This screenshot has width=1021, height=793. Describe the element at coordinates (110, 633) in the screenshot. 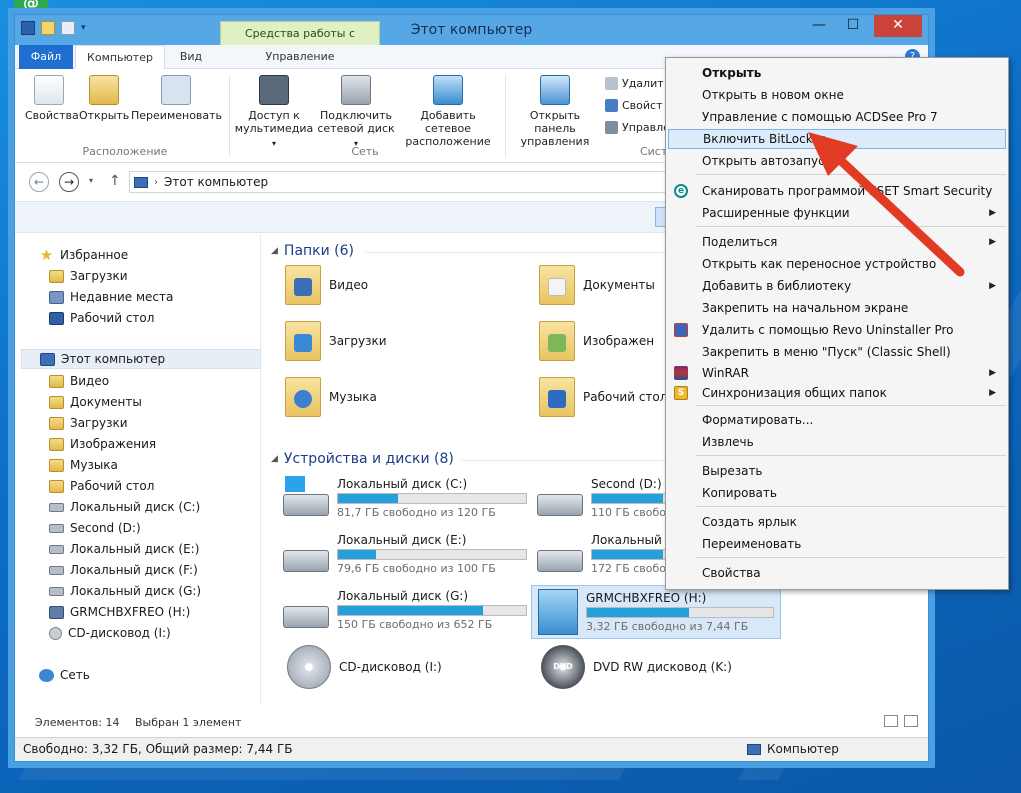

I see `nav-pc-item: CD-дисковод (I:)` at that location.